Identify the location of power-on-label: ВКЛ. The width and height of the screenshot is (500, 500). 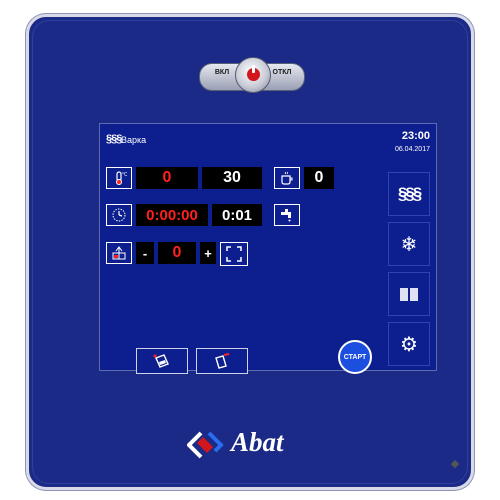
(222, 72).